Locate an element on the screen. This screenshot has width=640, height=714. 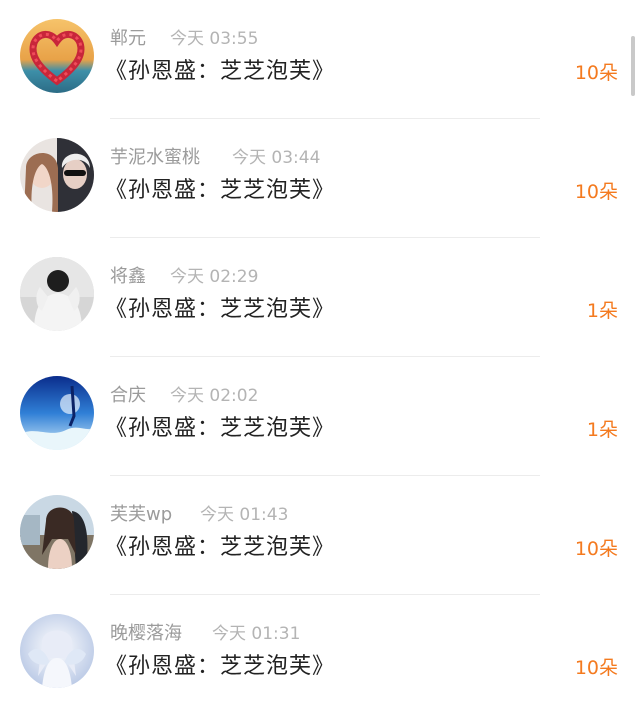
scrollbar is located at coordinates (633, 66).